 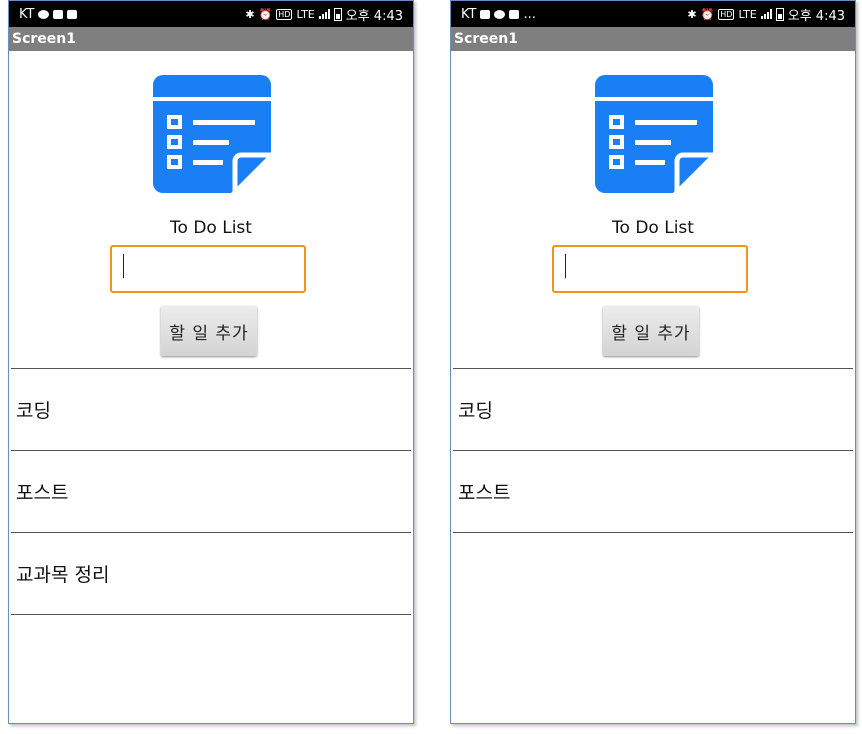 I want to click on image-icon, so click(x=485, y=14).